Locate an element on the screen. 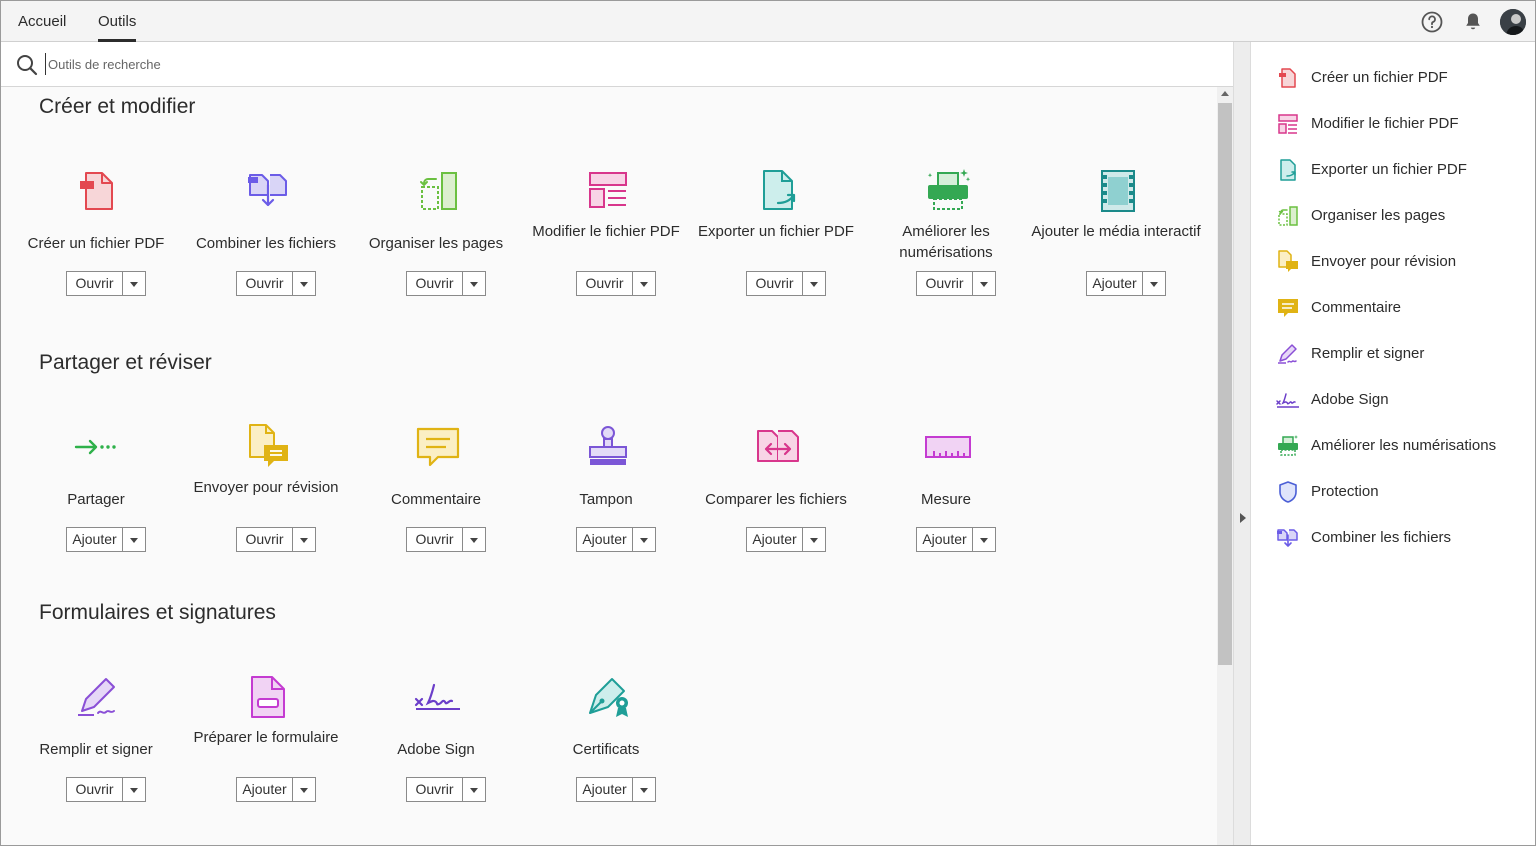  panel-item-adobe-sign: Adobe Sign is located at coordinates (1403, 400).